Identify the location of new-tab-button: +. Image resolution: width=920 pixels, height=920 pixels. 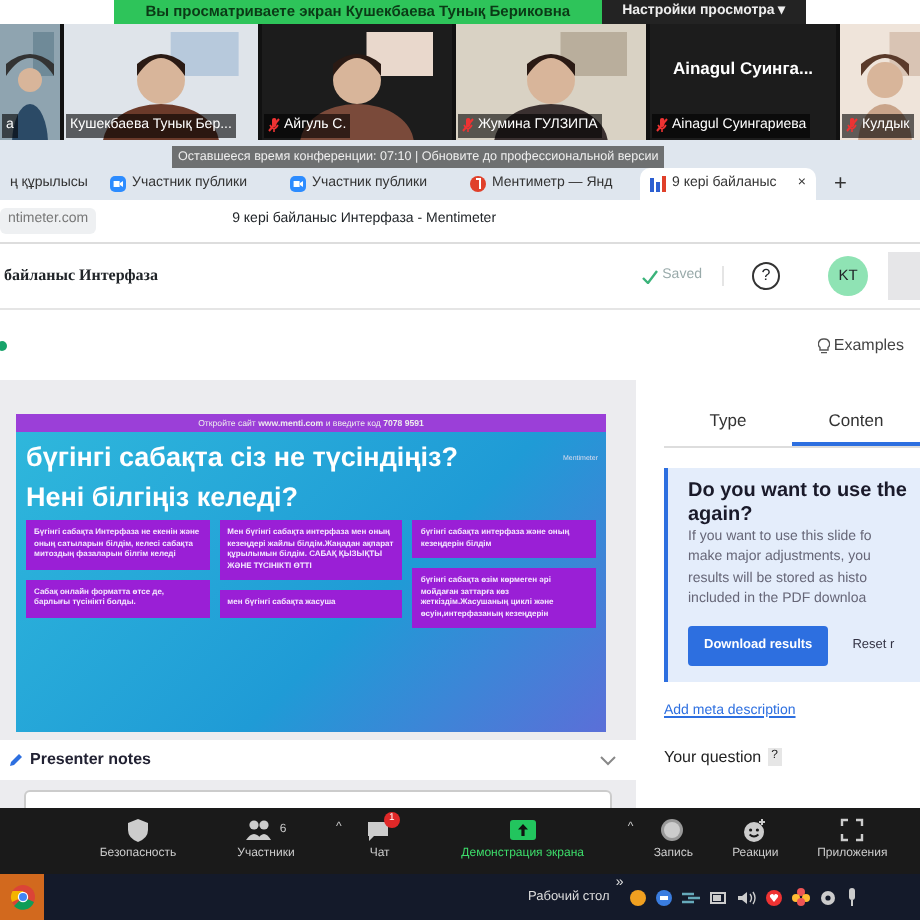
(840, 184).